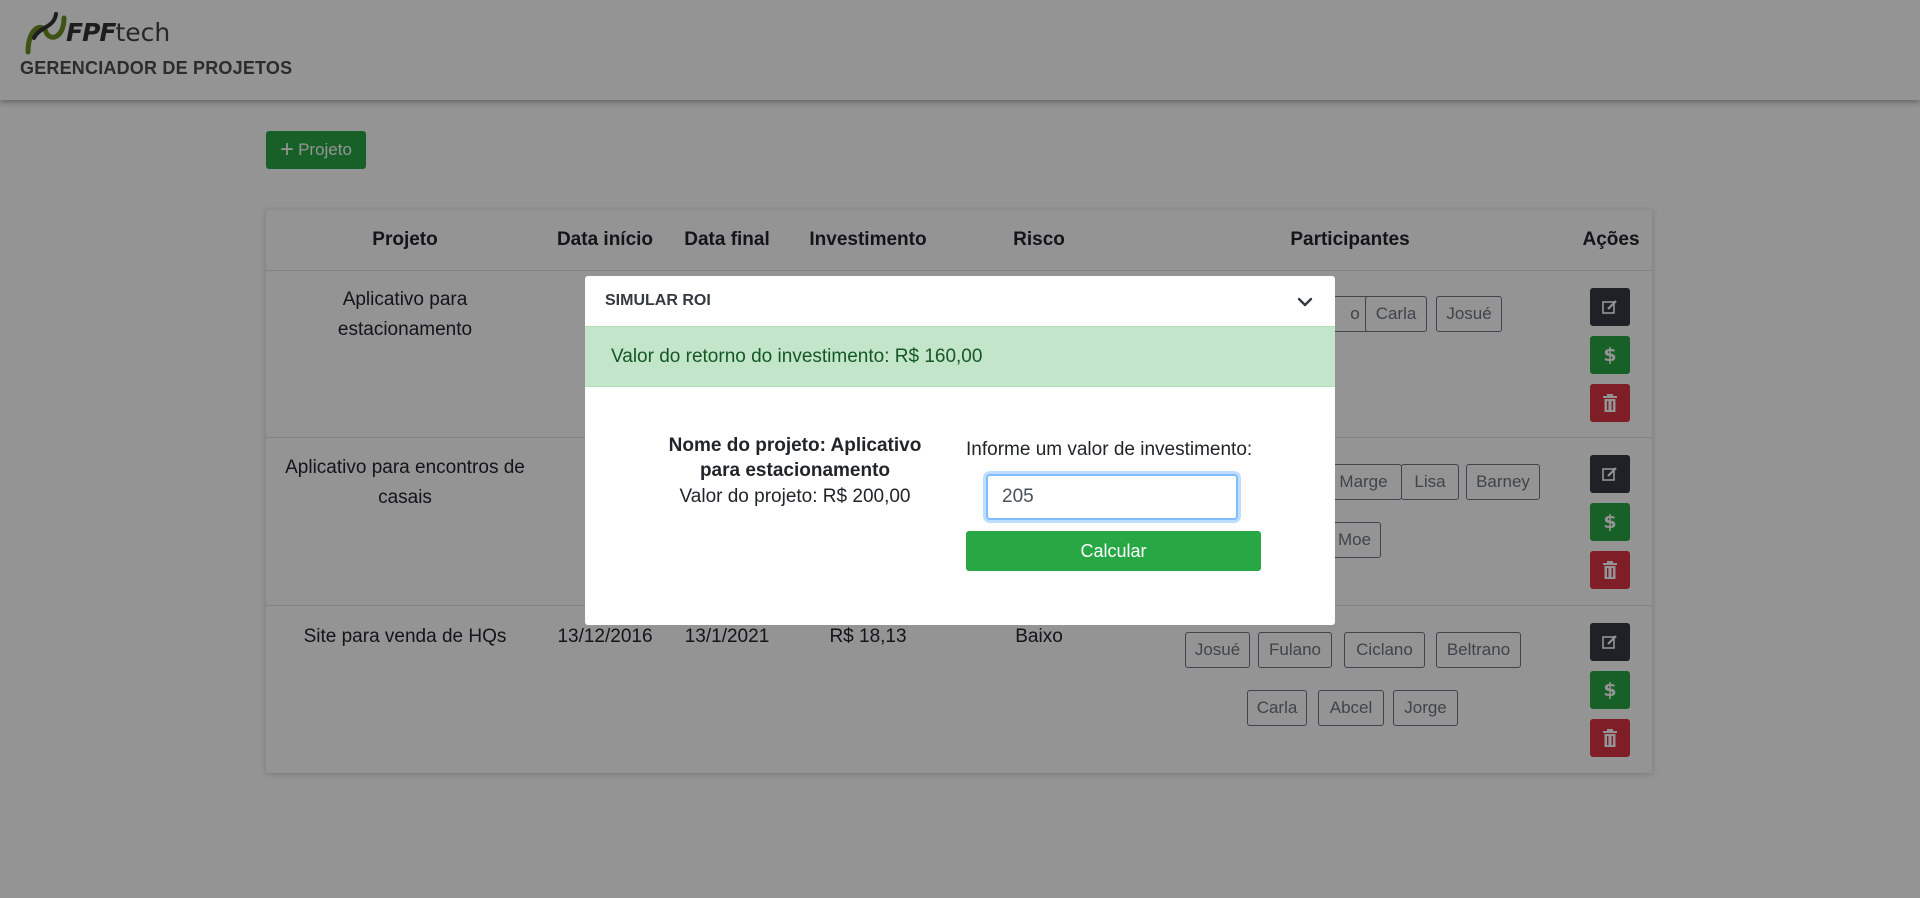 This screenshot has height=898, width=1920. What do you see at coordinates (1113, 551) in the screenshot?
I see `calculate-button: Calcular` at bounding box center [1113, 551].